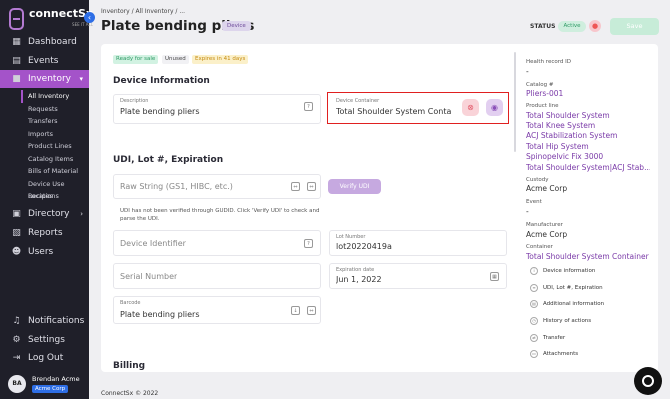 The height and width of the screenshot is (399, 670). What do you see at coordinates (562, 271) in the screenshot?
I see `toc-device-information: i Device information` at bounding box center [562, 271].